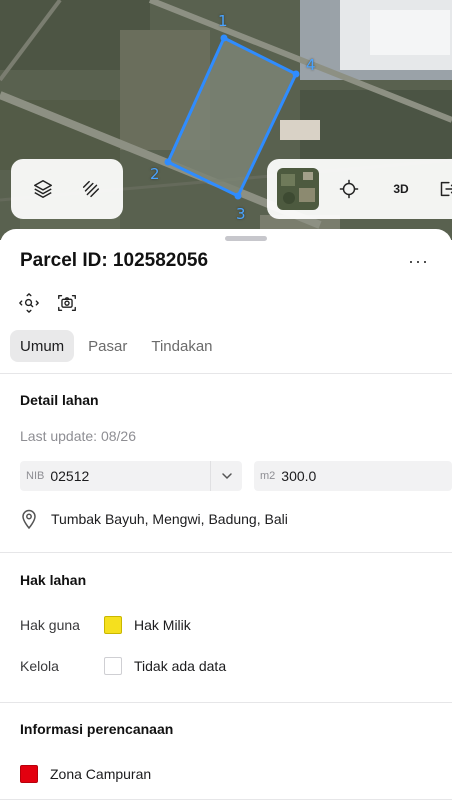 Image resolution: width=452 pixels, height=804 pixels. Describe the element at coordinates (226, 476) in the screenshot. I see `chevron-down-icon` at that location.